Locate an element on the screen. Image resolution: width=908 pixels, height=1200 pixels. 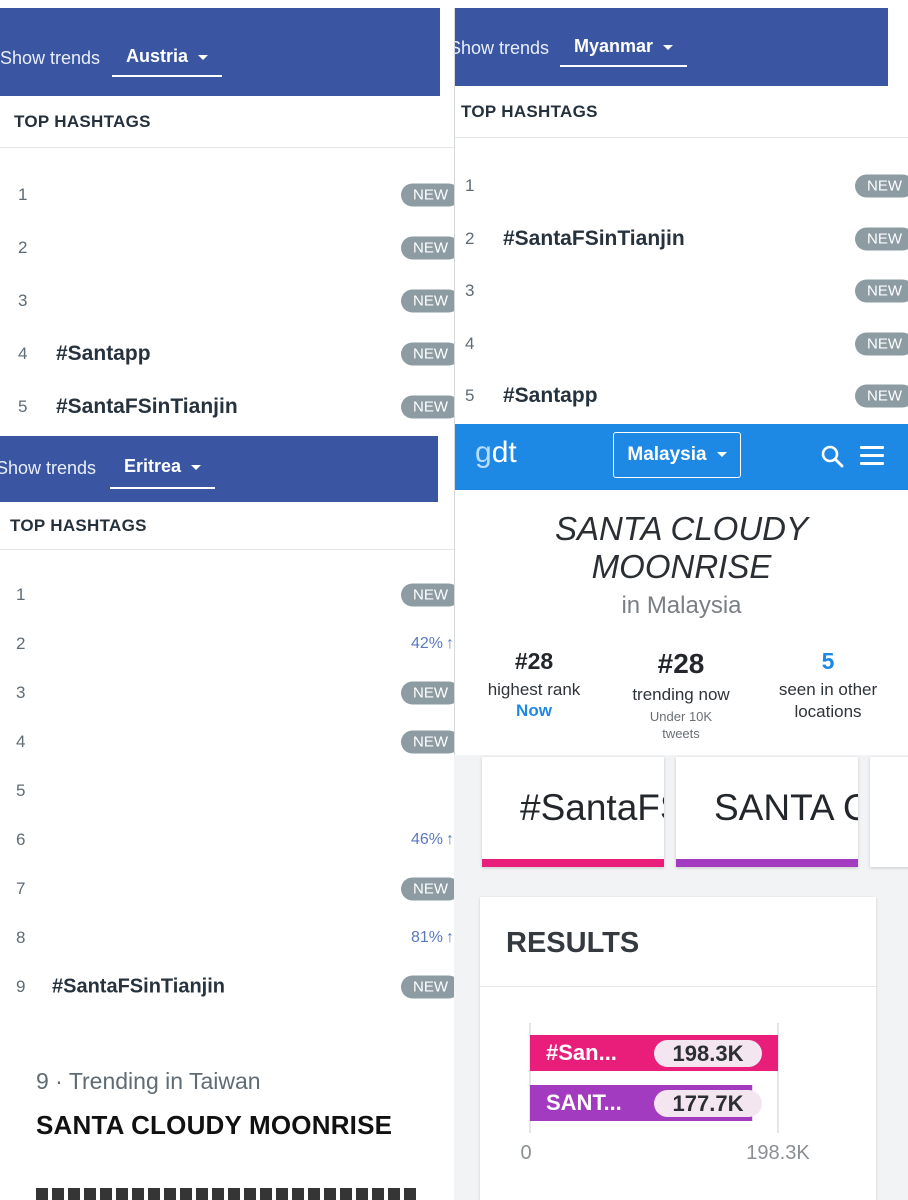
trending-now-stat: #28 trending now Under 10K tweets is located at coordinates (681, 694).